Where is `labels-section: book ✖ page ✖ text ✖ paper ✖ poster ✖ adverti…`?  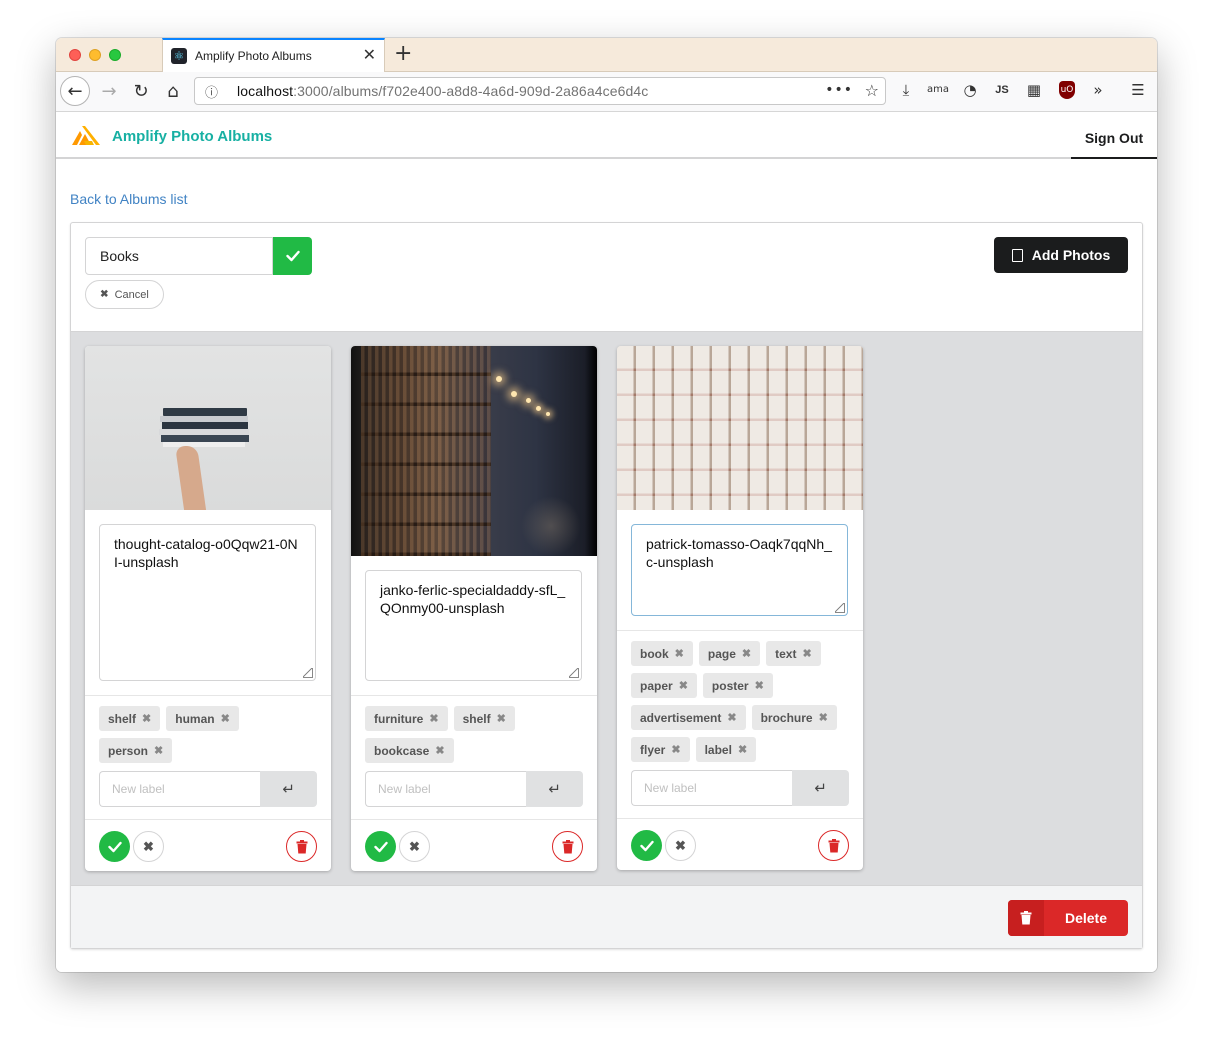 labels-section: book ✖ page ✖ text ✖ paper ✖ poster ✖ adverti… is located at coordinates (740, 718).